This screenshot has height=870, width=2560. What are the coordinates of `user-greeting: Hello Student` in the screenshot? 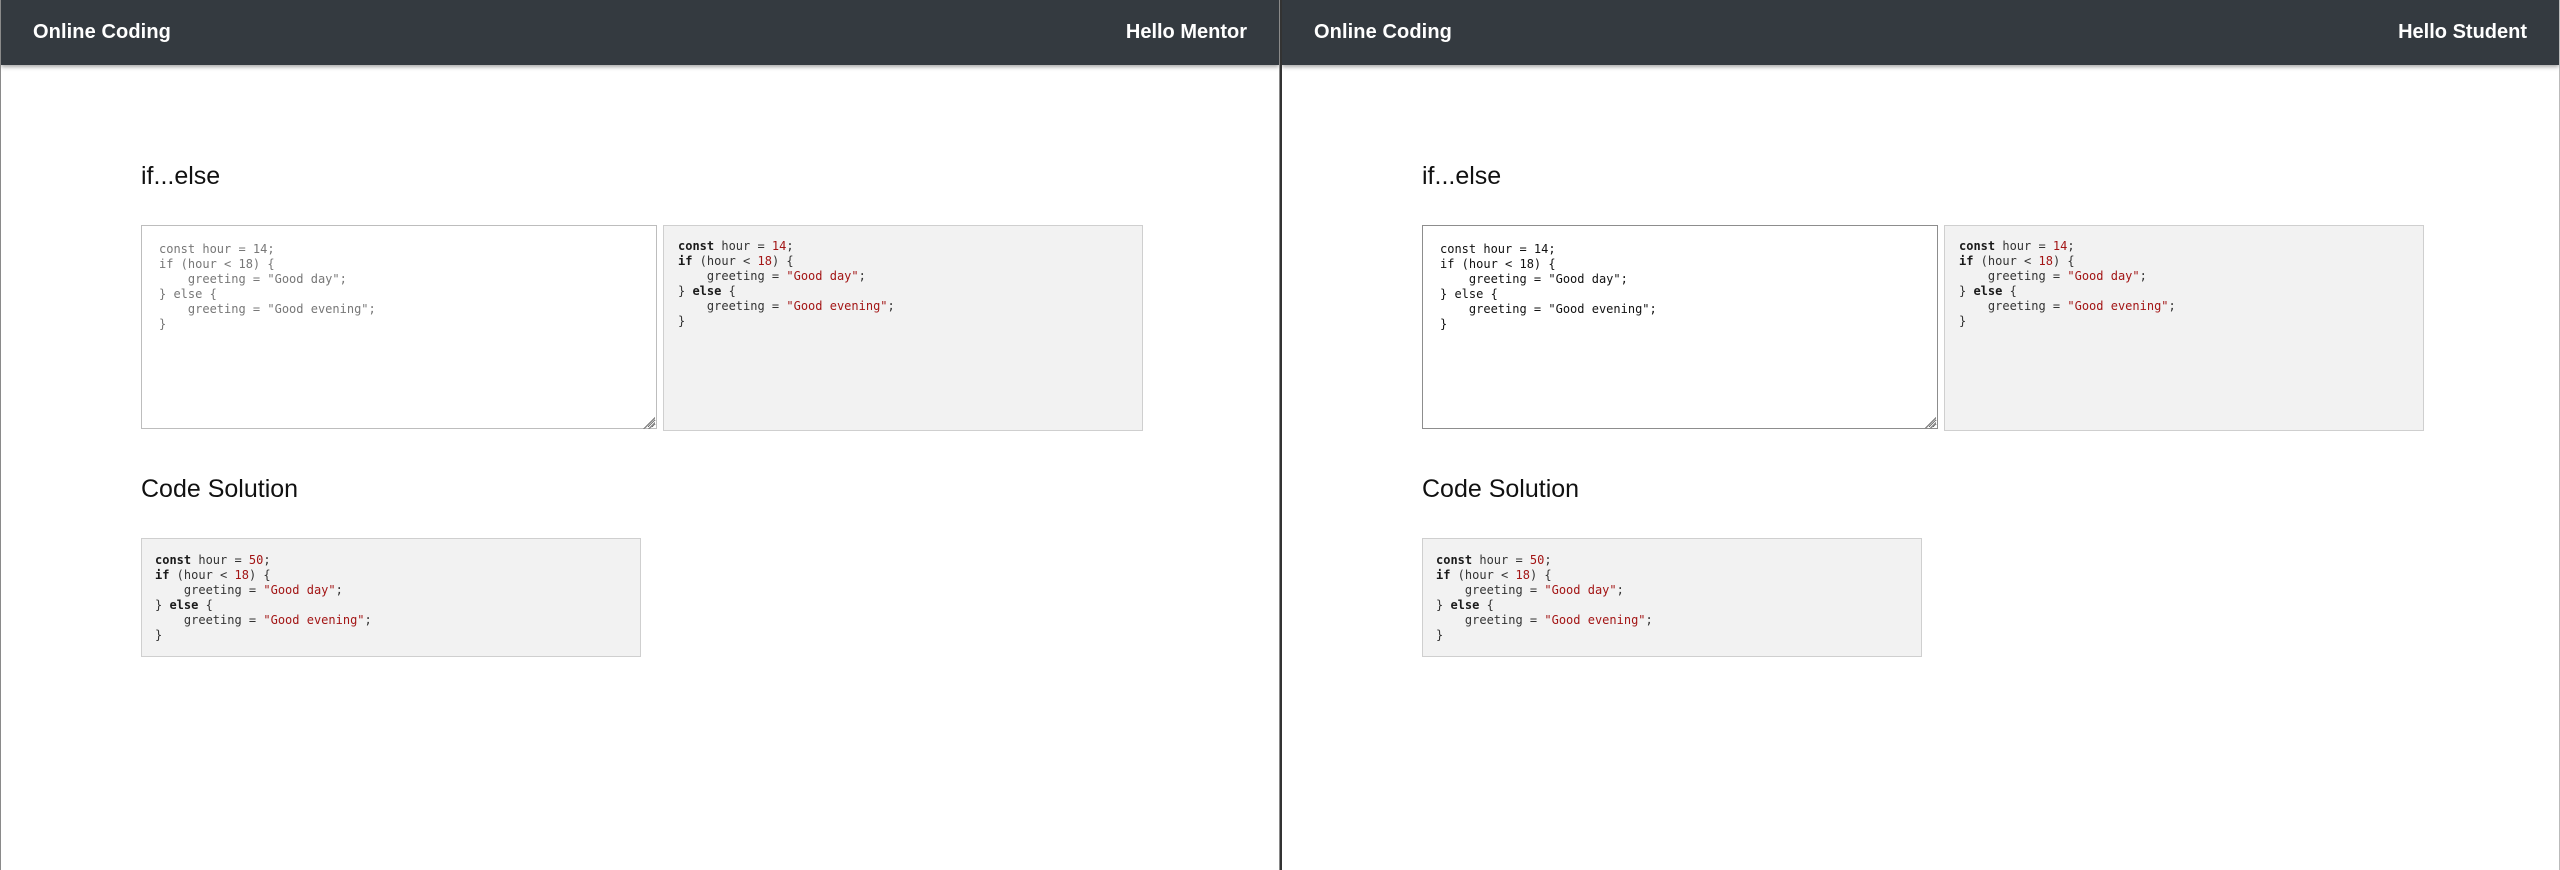 It's located at (2462, 32).